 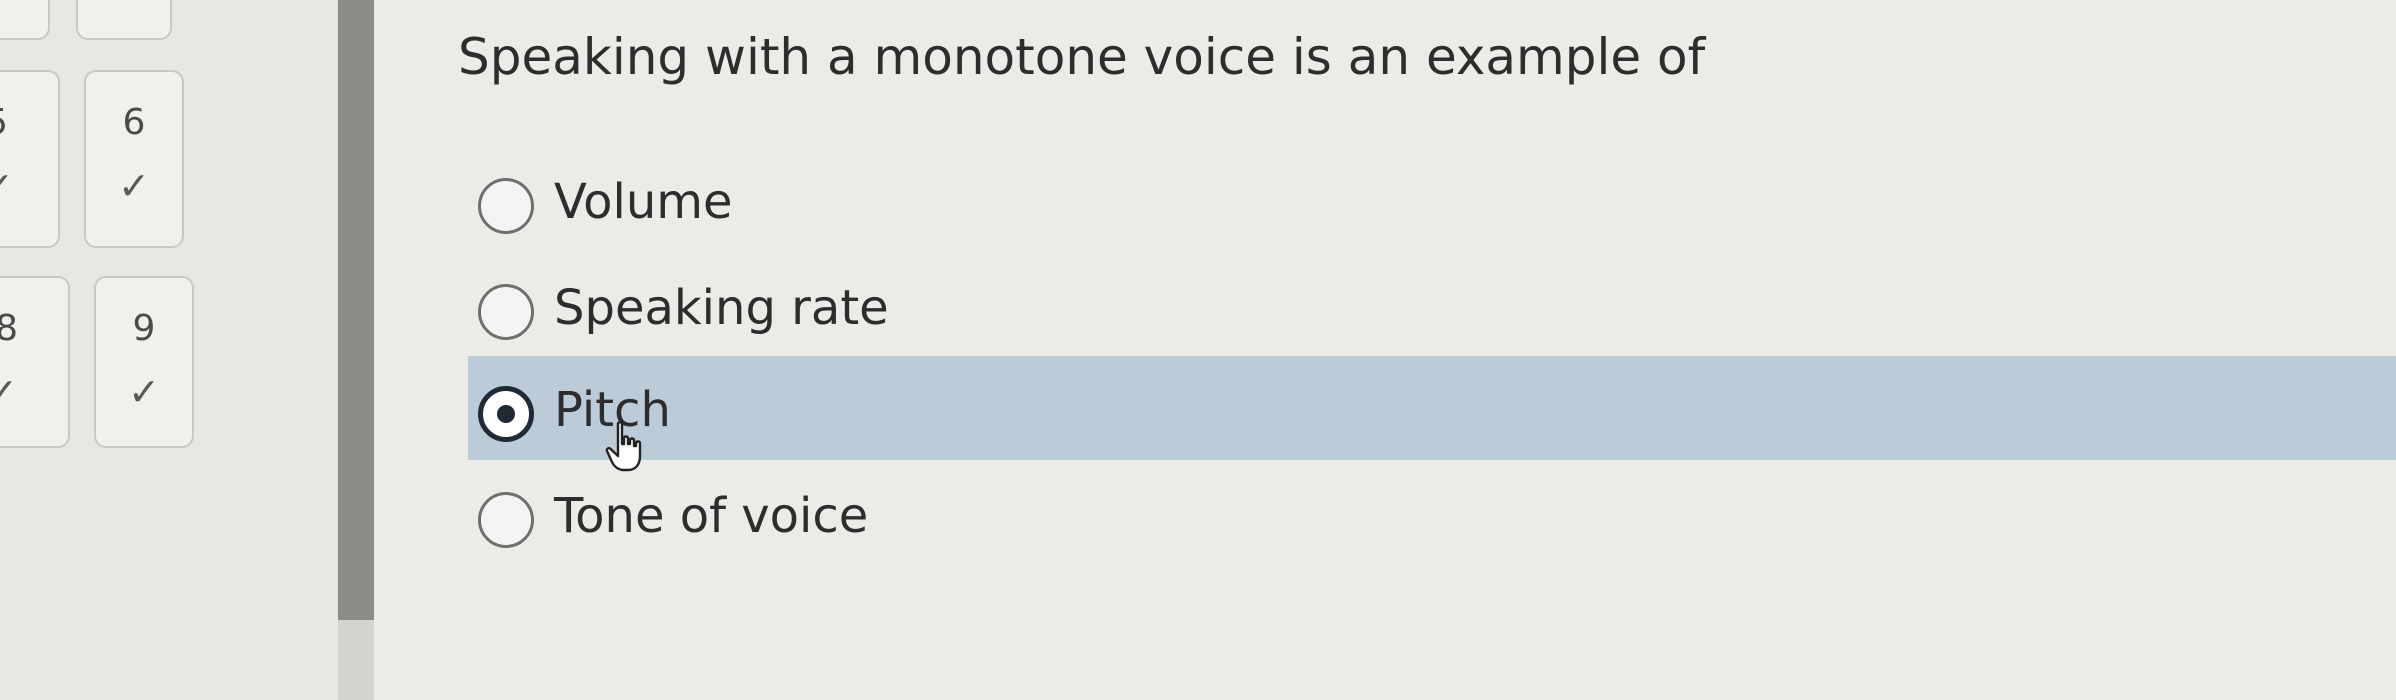 What do you see at coordinates (711, 516) in the screenshot?
I see `answer-label: Tone of voice` at bounding box center [711, 516].